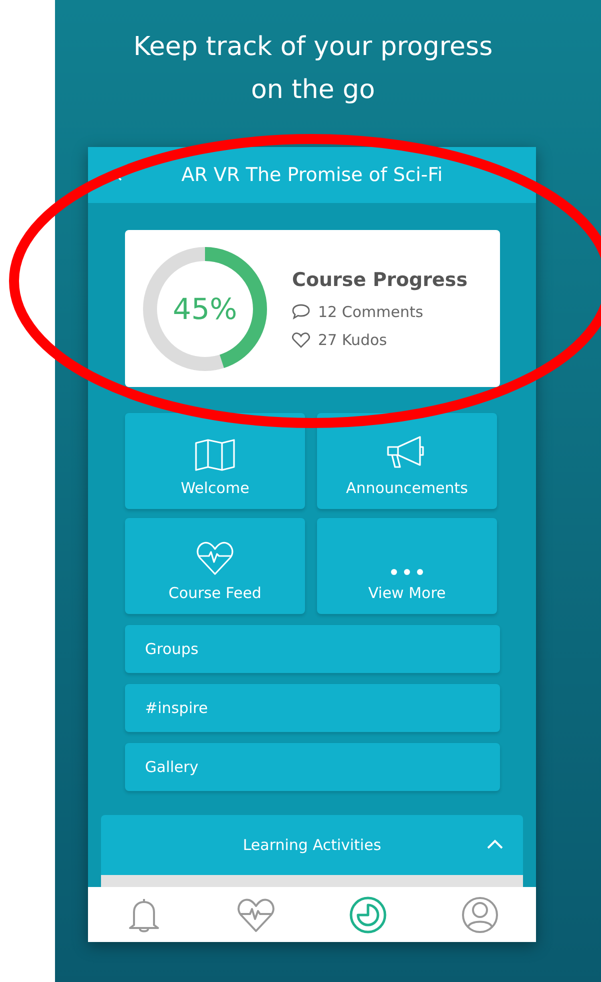 The height and width of the screenshot is (982, 601). What do you see at coordinates (144, 914) in the screenshot?
I see `bell-icon` at bounding box center [144, 914].